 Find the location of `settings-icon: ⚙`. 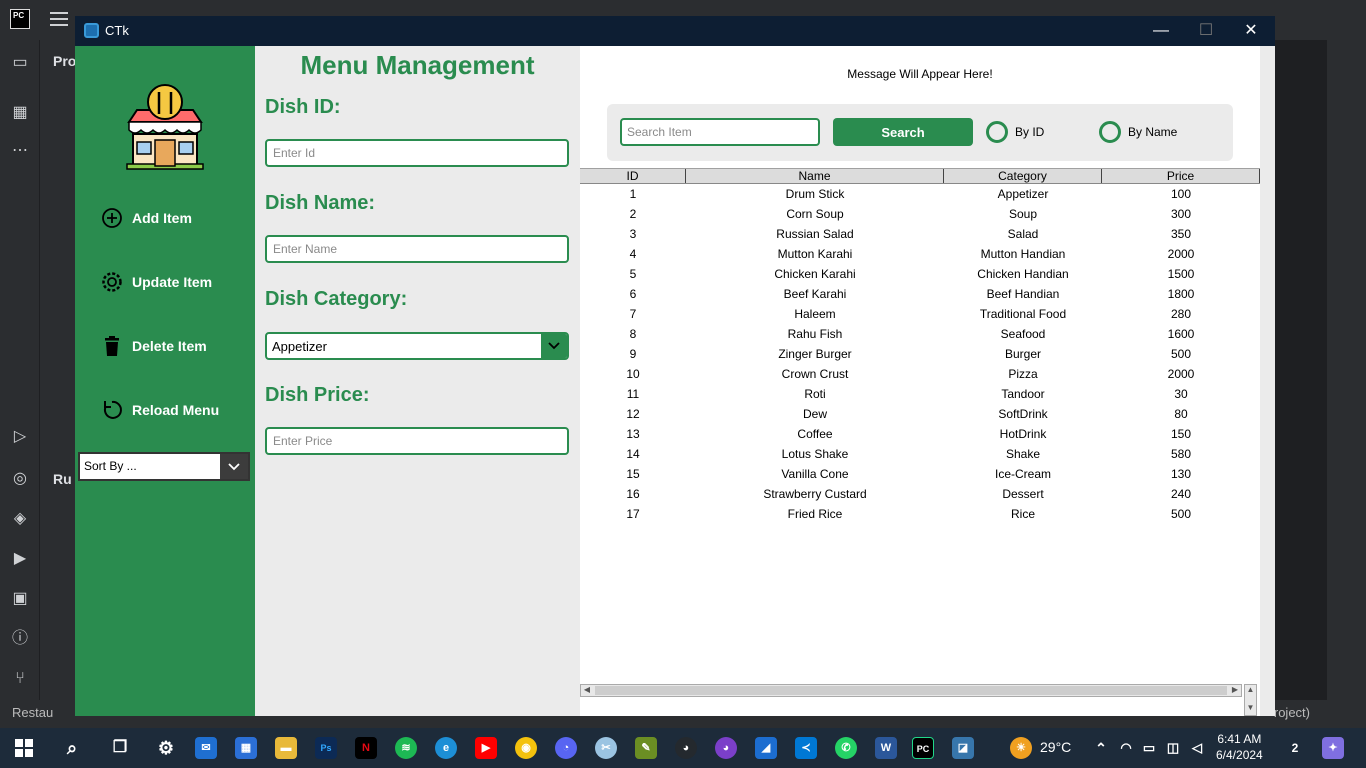

settings-icon: ⚙ is located at coordinates (166, 748).